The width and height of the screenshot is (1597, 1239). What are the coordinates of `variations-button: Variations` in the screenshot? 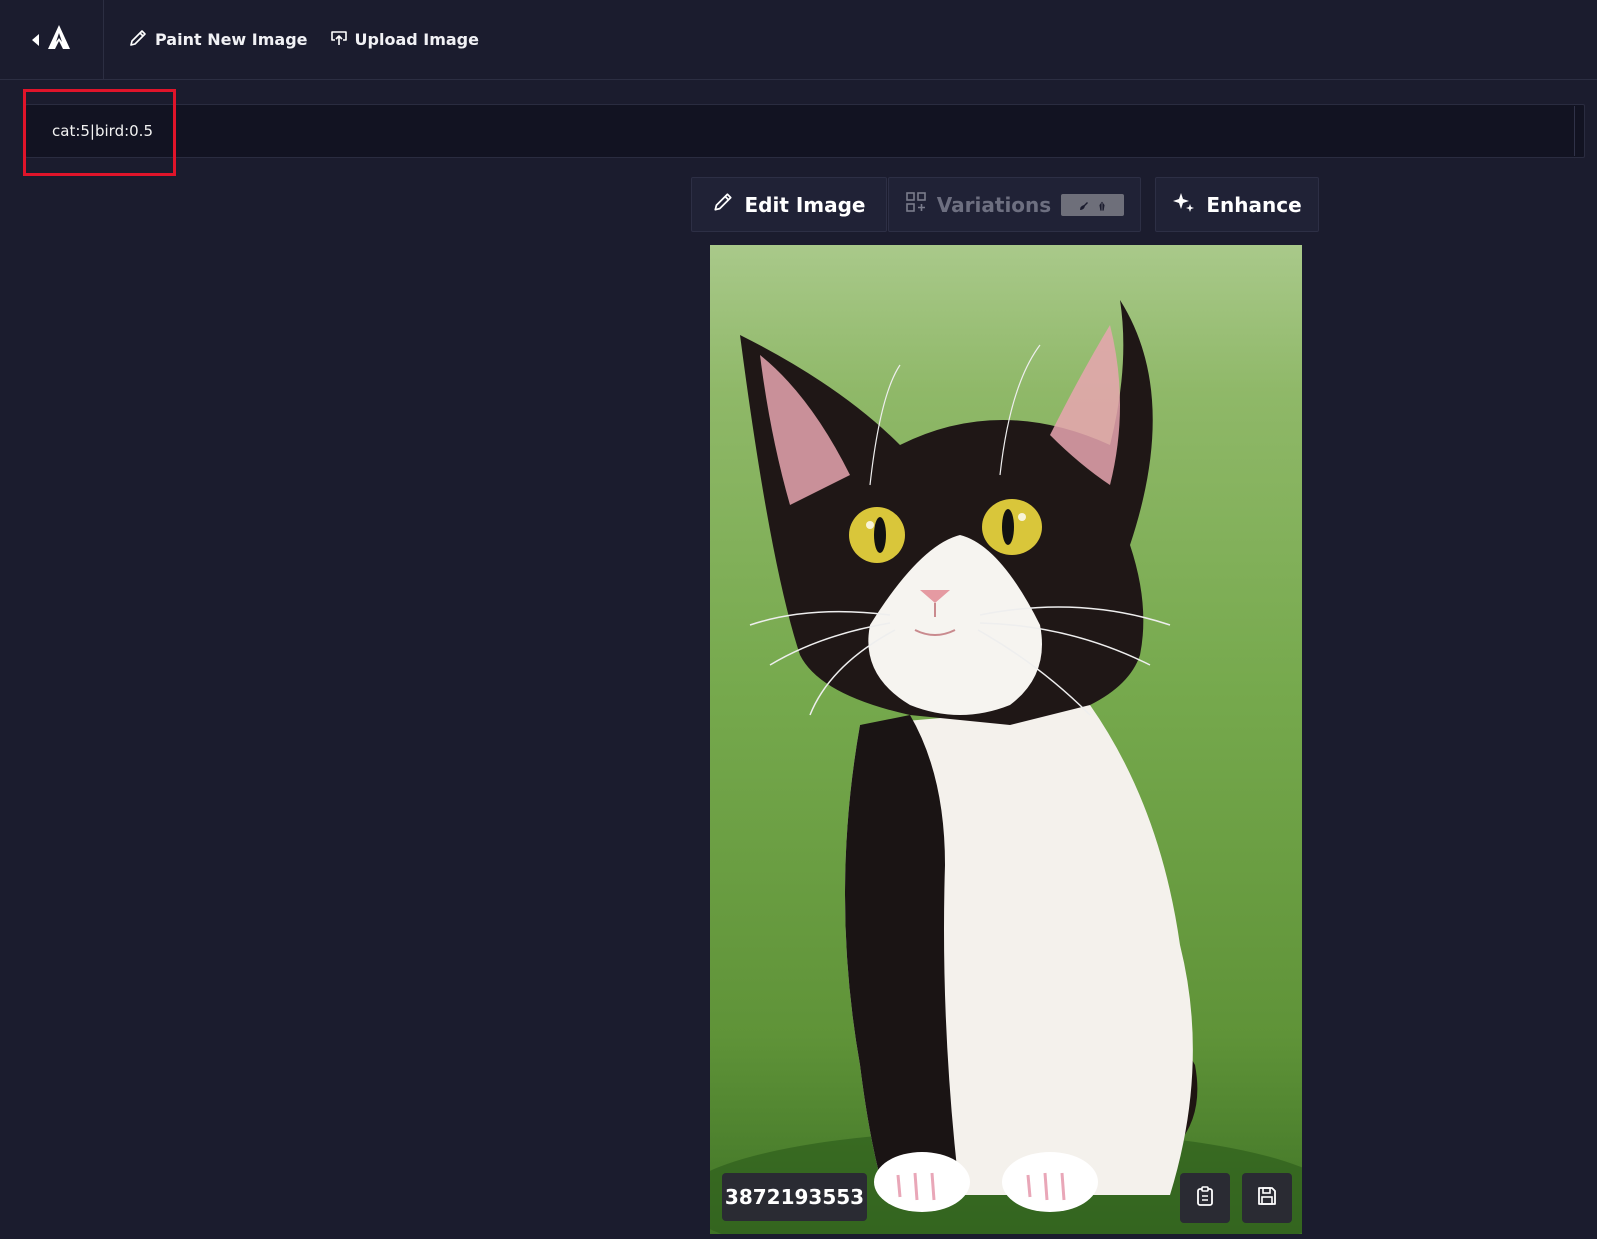 It's located at (1014, 204).